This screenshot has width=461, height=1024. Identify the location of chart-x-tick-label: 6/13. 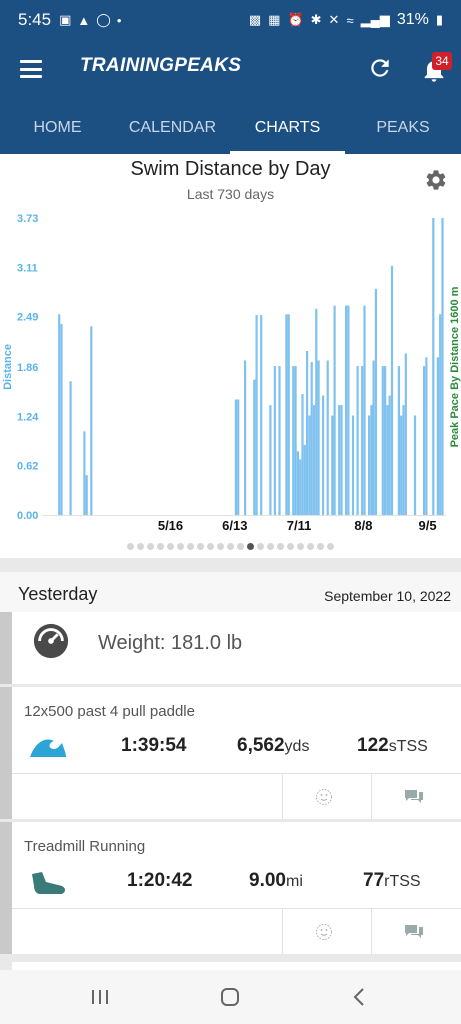
(234, 525).